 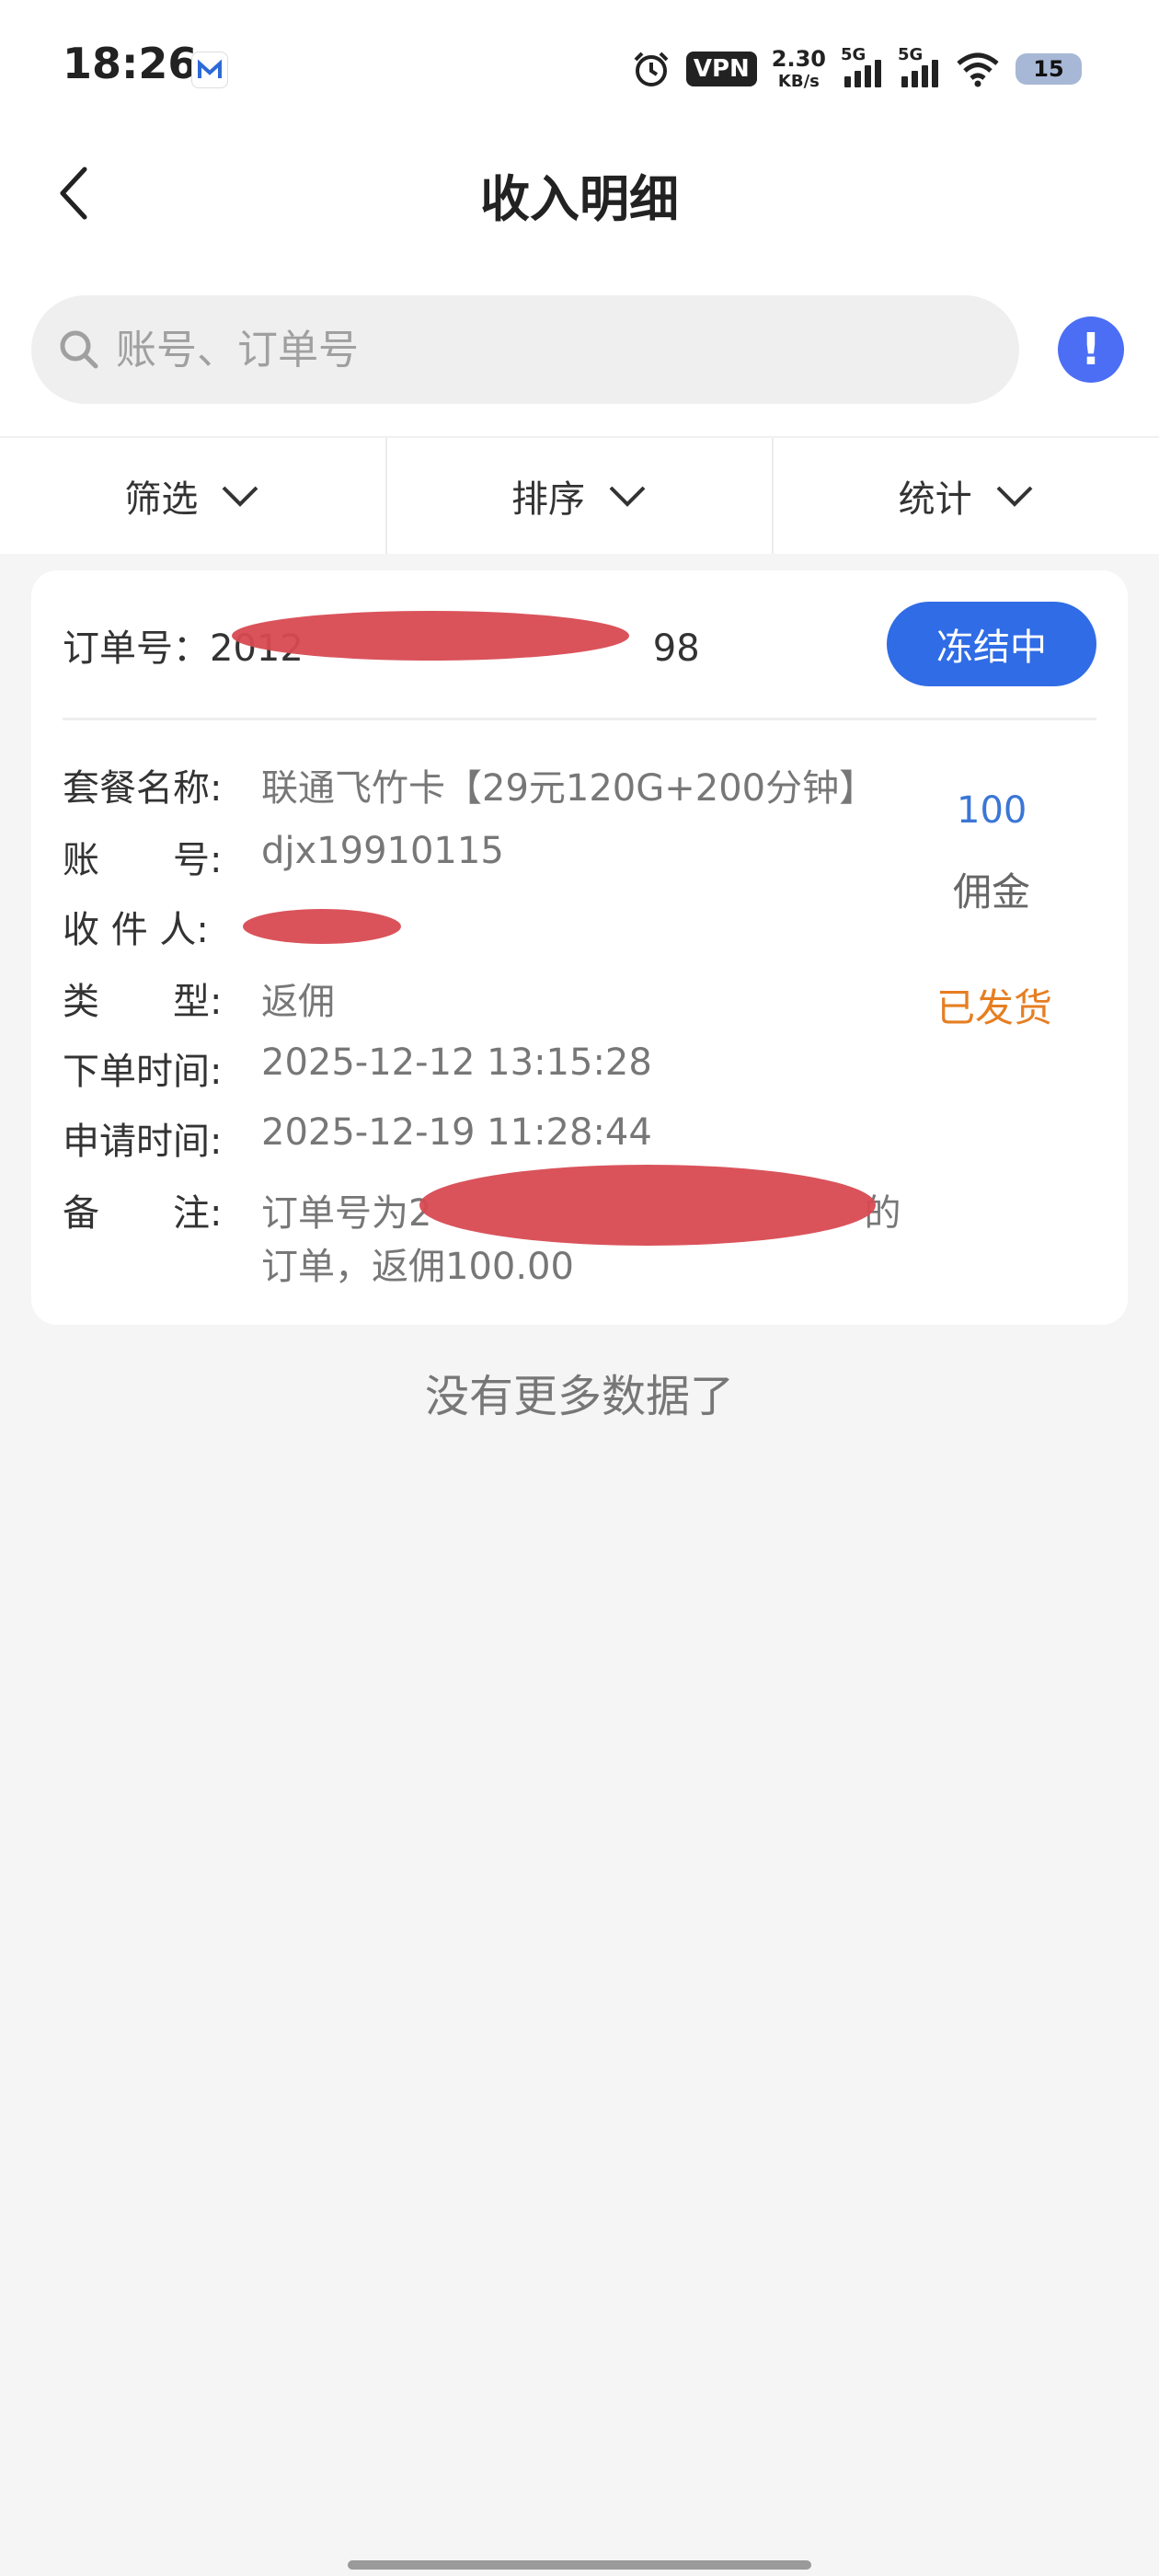 I want to click on signal-icon: 5G, so click(x=862, y=66).